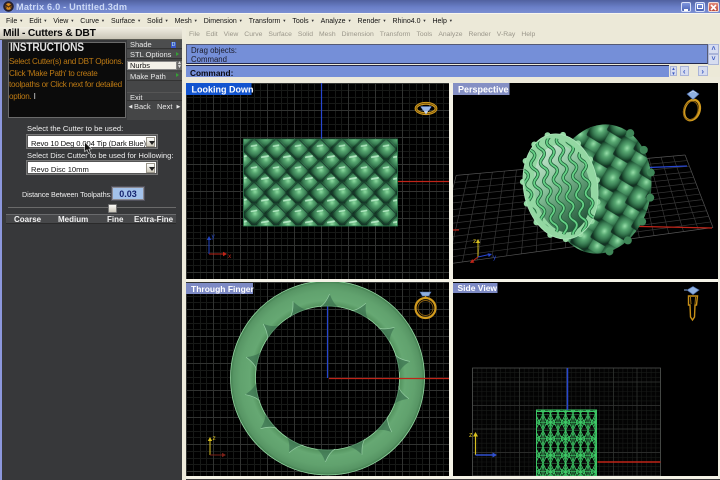 Image resolution: width=720 pixels, height=480 pixels. I want to click on svg-text: Side View, so click(477, 288).